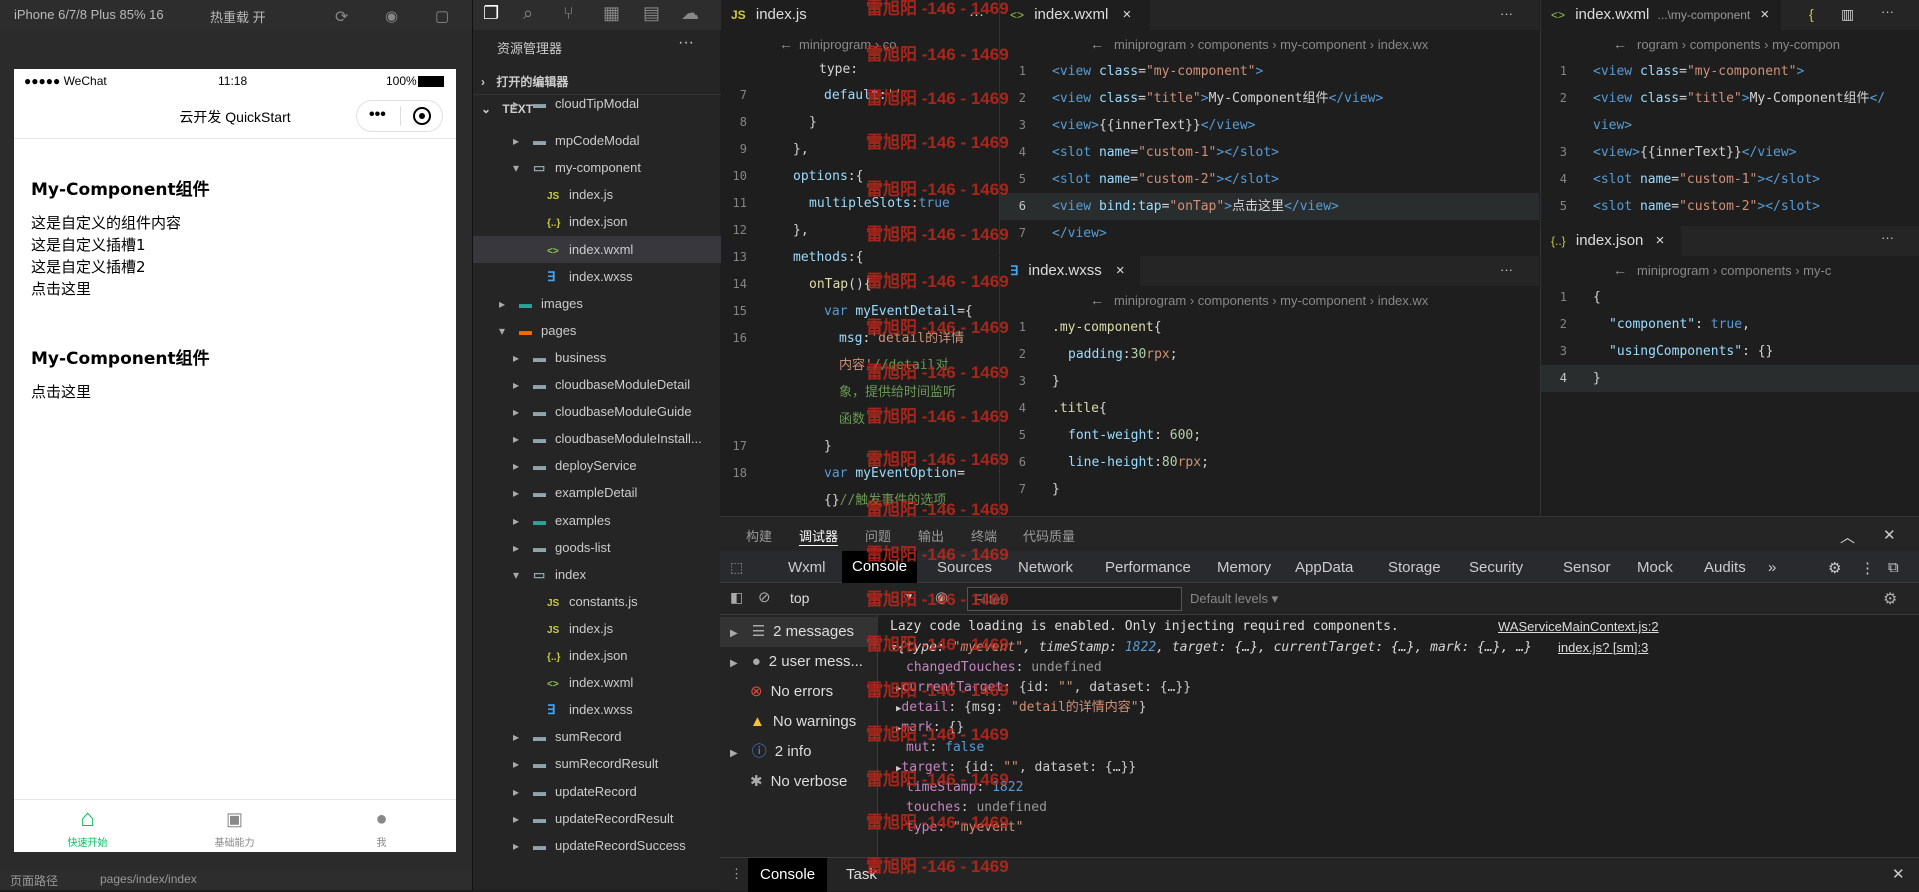 The image size is (1919, 892). I want to click on tree-item: ▸ ▬ sumRecord, so click(597, 736).